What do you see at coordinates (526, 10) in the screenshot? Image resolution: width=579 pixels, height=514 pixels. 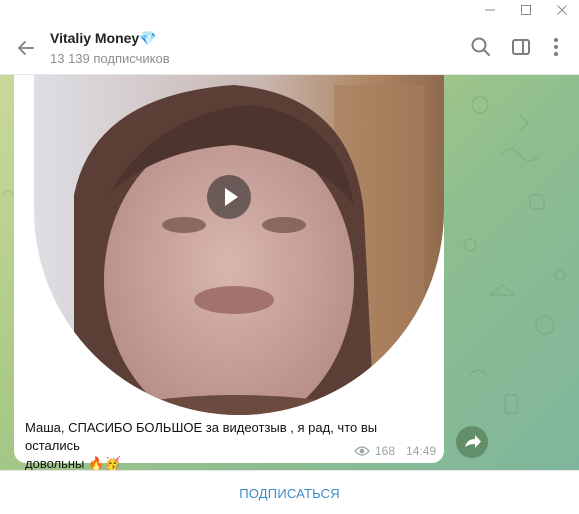 I see `maximize-icon` at bounding box center [526, 10].